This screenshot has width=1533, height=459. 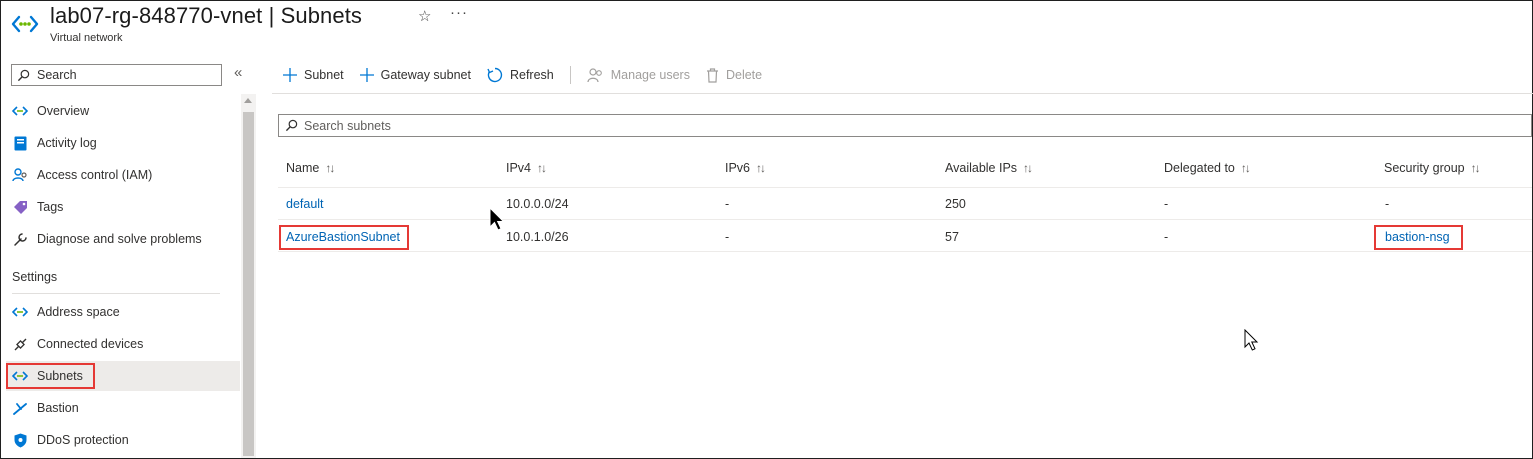 What do you see at coordinates (25, 24) in the screenshot?
I see `vnet-icon` at bounding box center [25, 24].